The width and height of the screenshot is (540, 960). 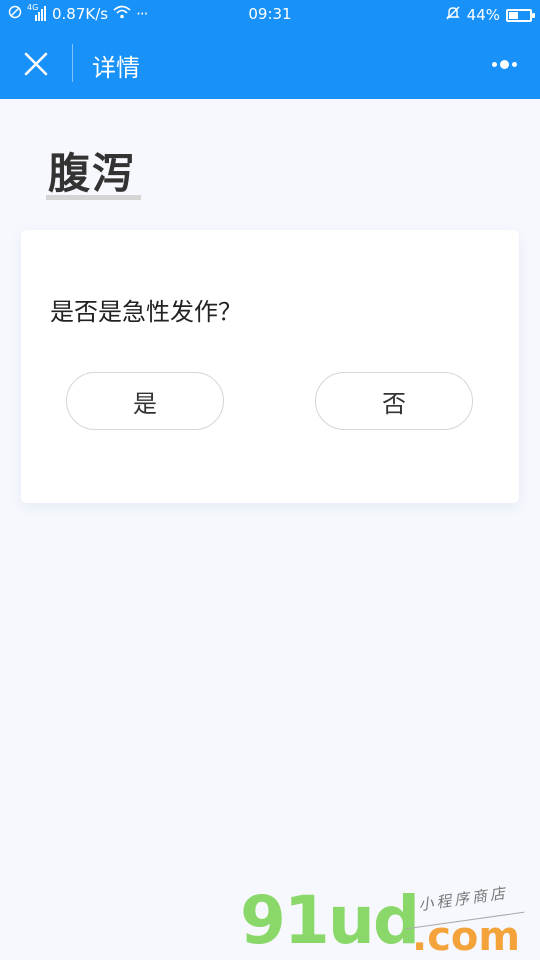 I want to click on watermark-logo: 91ud, so click(x=330, y=920).